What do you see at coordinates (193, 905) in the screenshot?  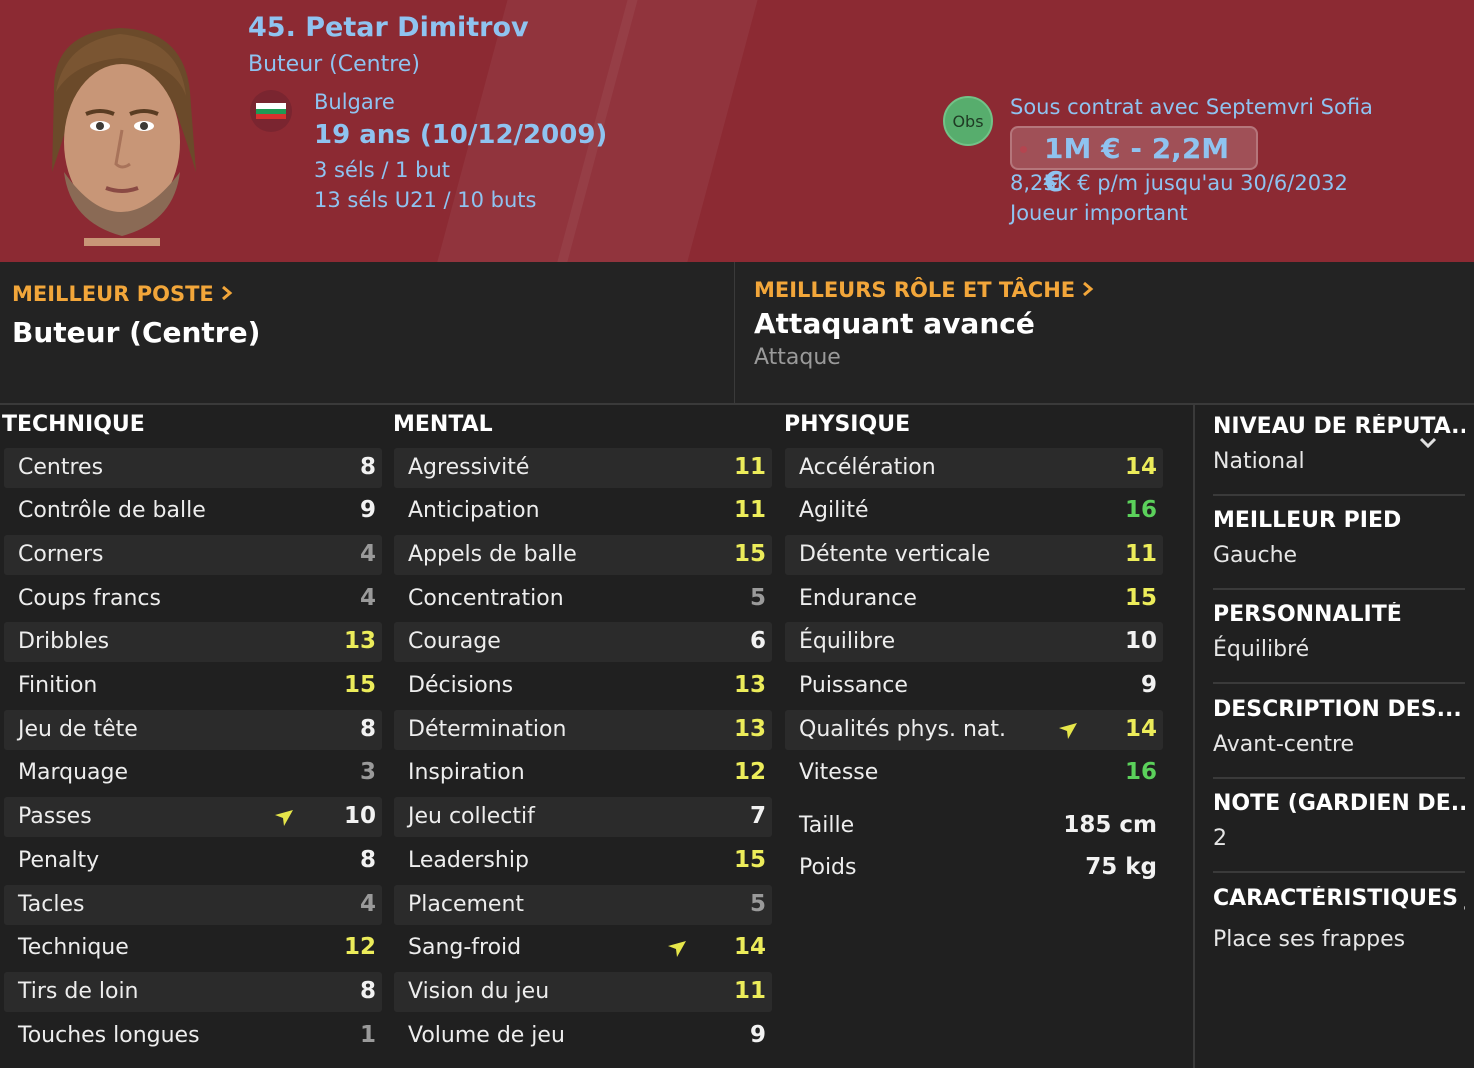 I see `attr-row-tacles: Tacles 4` at bounding box center [193, 905].